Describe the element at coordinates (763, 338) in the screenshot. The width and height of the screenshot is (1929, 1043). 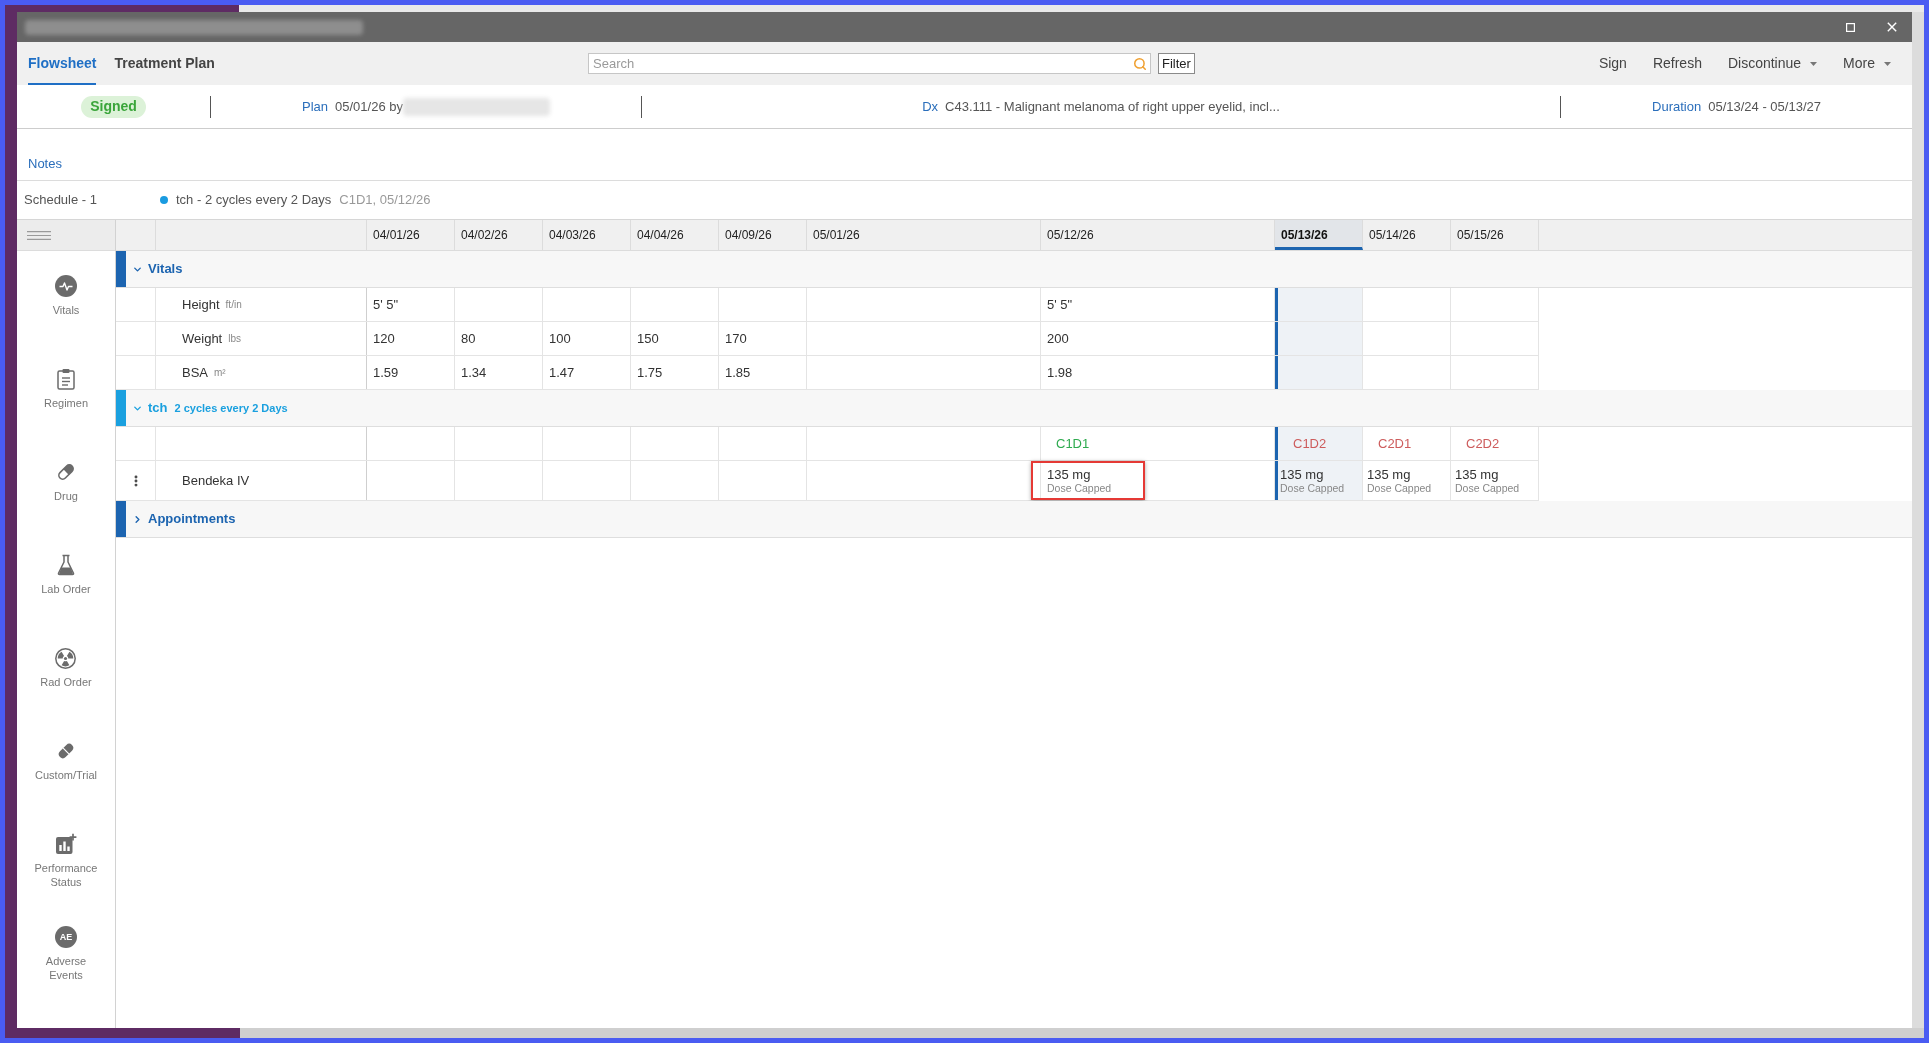
I see `table-cell: 170` at that location.